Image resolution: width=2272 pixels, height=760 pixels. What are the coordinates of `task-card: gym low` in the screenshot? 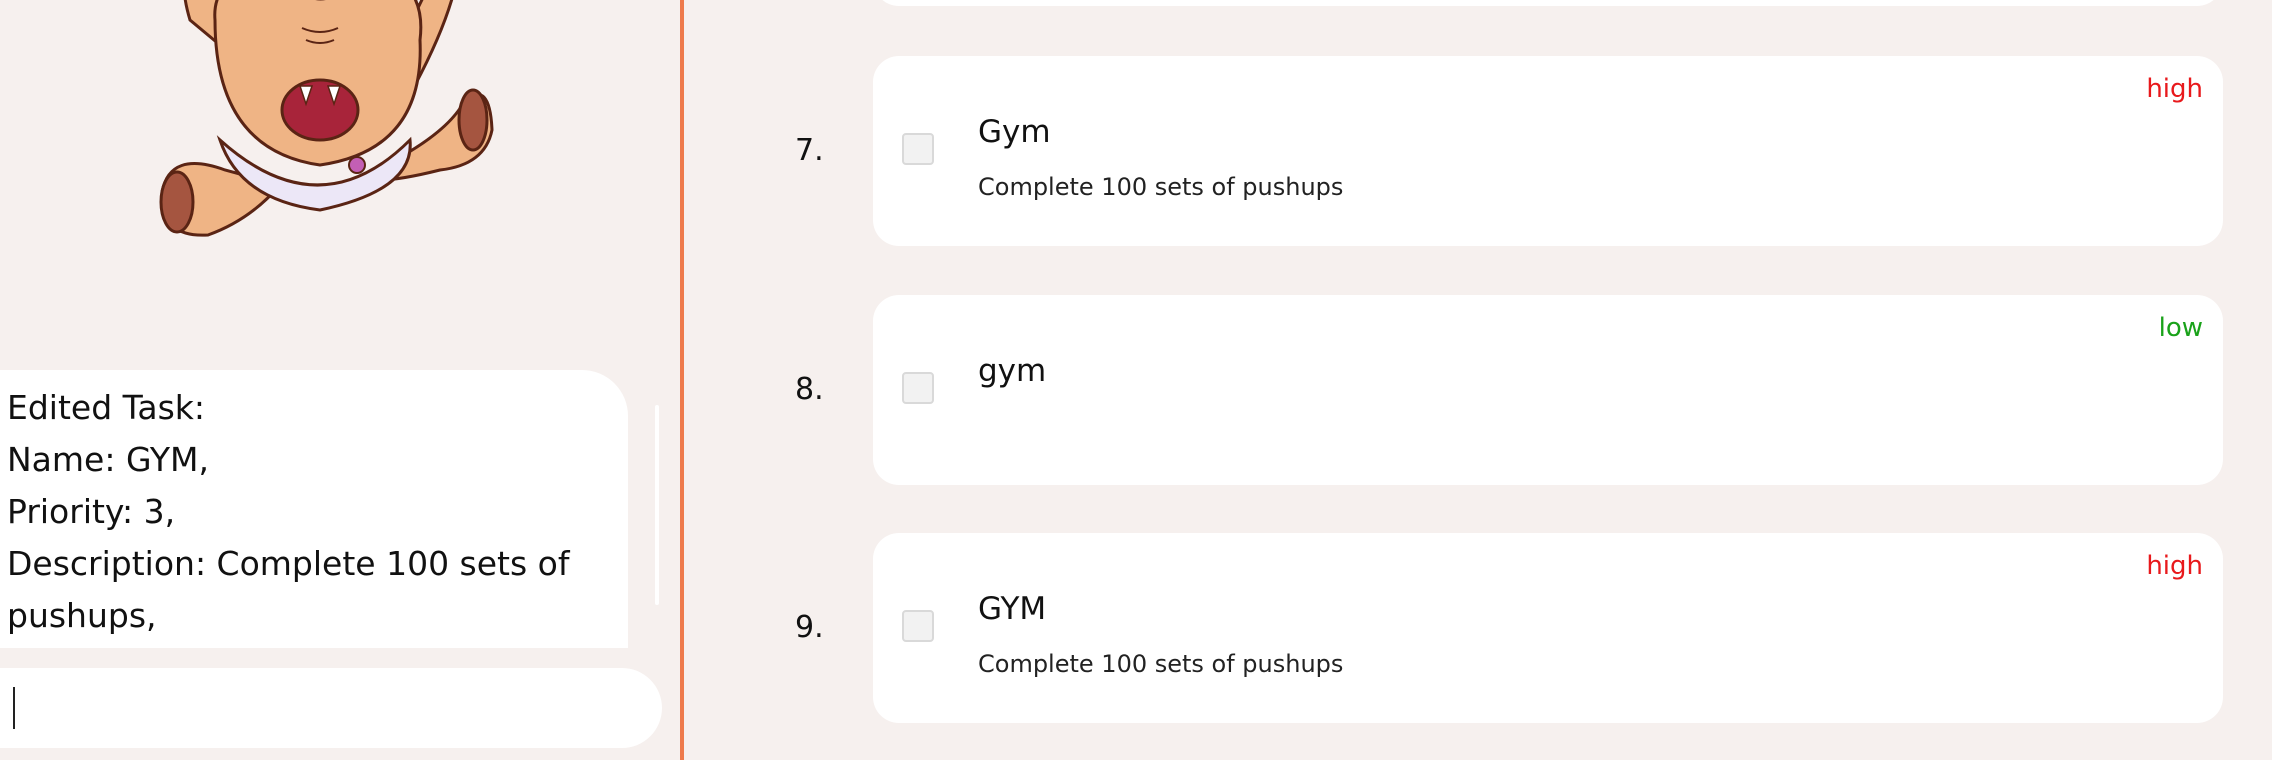 It's located at (1548, 390).